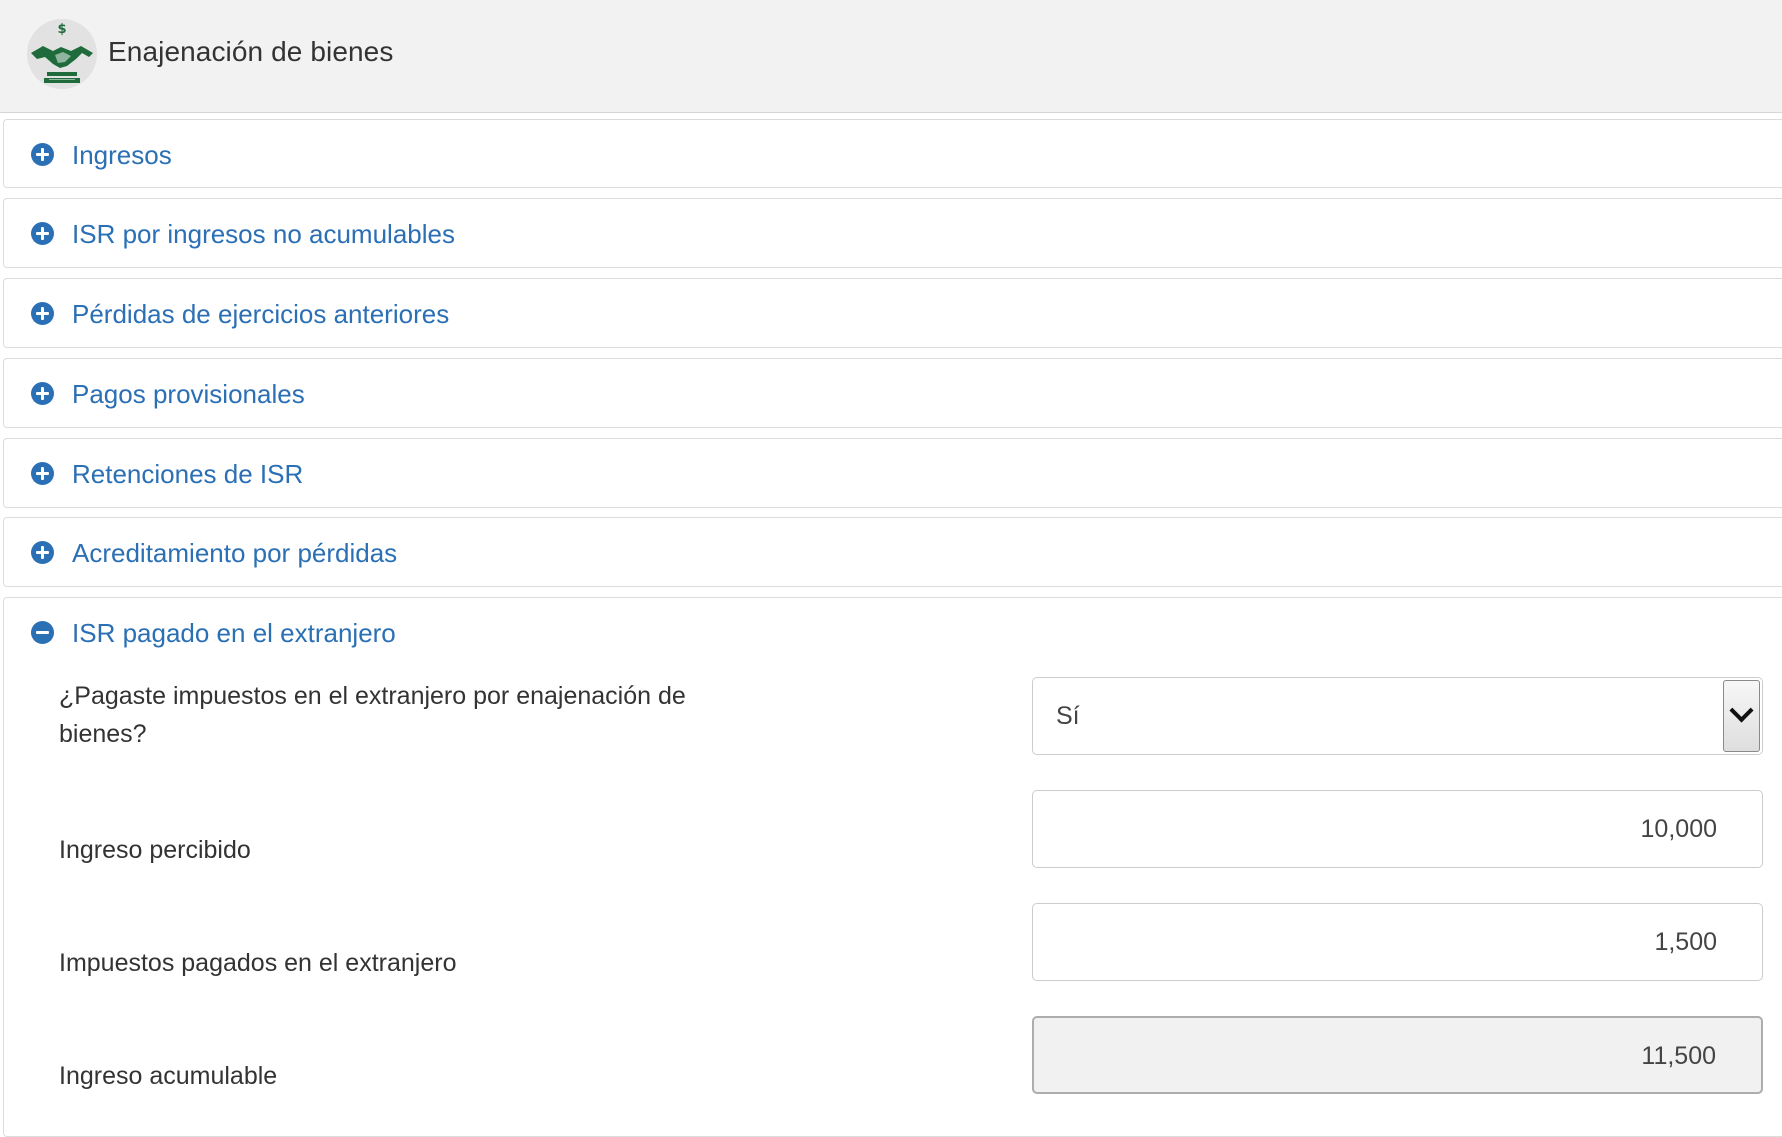 This screenshot has height=1137, width=1782. I want to click on panel-title: Retenciones de ISR, so click(188, 474).